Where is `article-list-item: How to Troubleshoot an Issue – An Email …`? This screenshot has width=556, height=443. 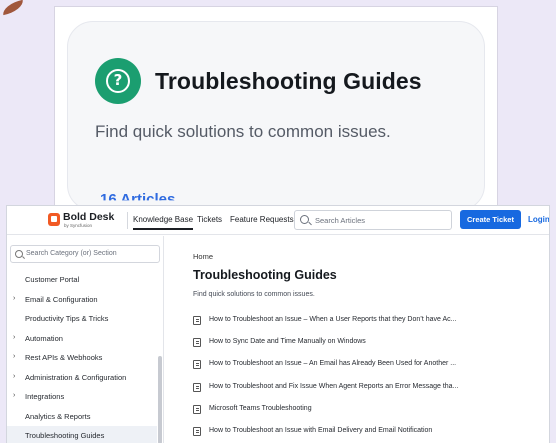
article-list-item: How to Troubleshoot an Issue – An Email … is located at coordinates (370, 365).